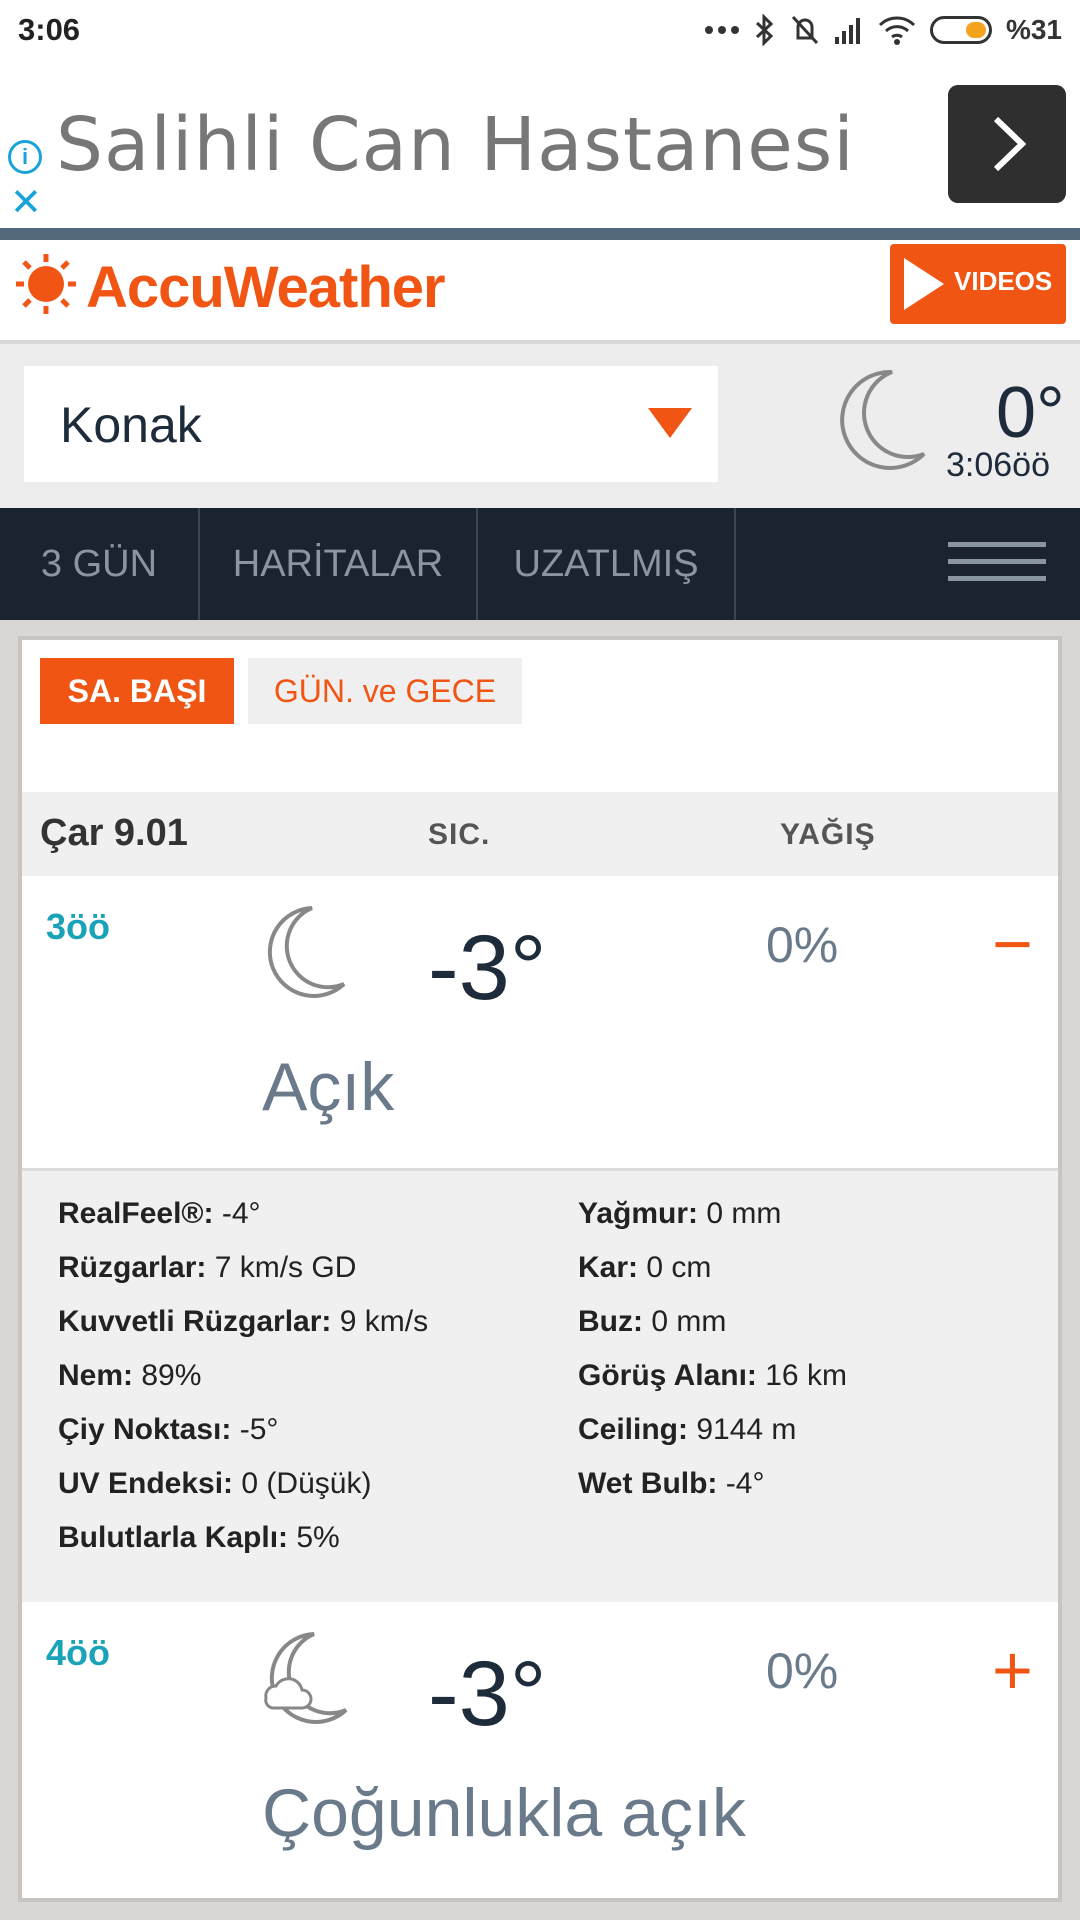 This screenshot has width=1080, height=1920. I want to click on ad-info-icon: i, so click(25, 157).